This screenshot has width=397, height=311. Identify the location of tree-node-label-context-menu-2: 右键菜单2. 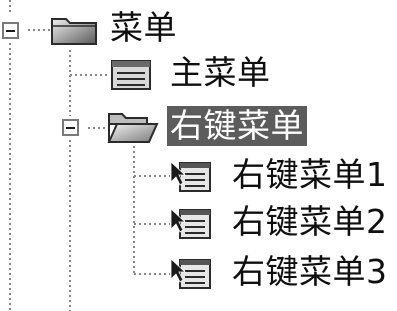
(310, 222).